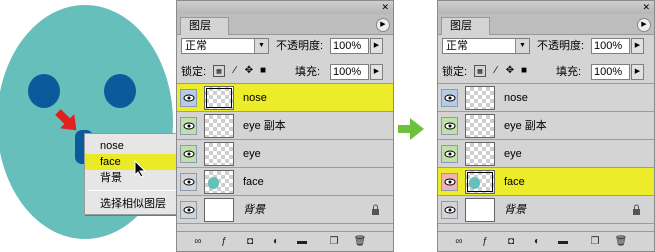 This screenshot has width=655, height=252. Describe the element at coordinates (213, 183) in the screenshot. I see `face-thumb-shape` at that location.